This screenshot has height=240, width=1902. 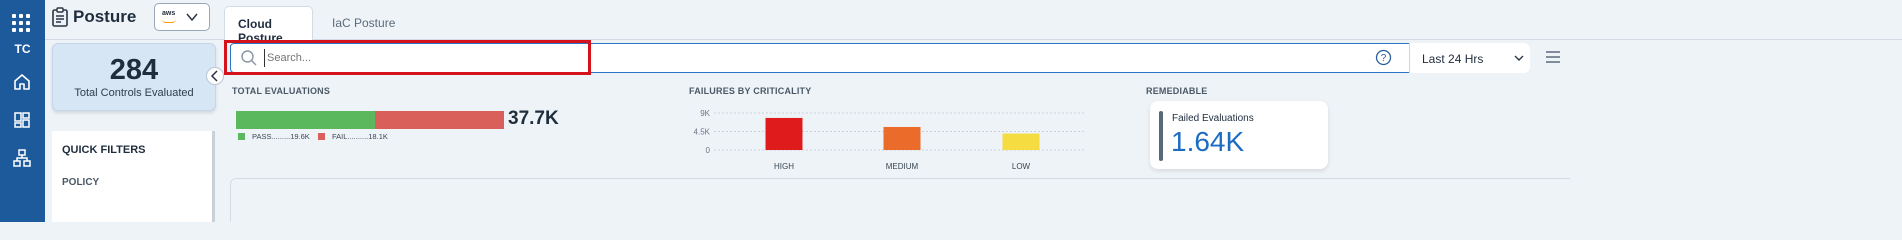 What do you see at coordinates (241, 136) in the screenshot?
I see `pass-legend-swatch` at bounding box center [241, 136].